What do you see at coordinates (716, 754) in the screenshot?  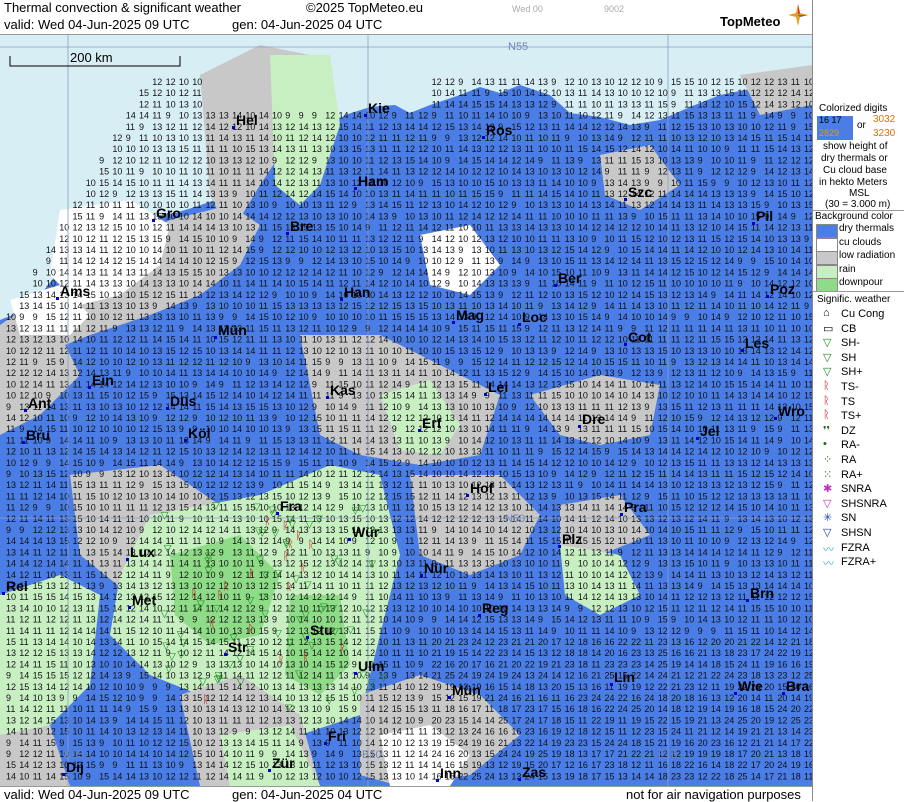 I see `thermal-digit: 19` at bounding box center [716, 754].